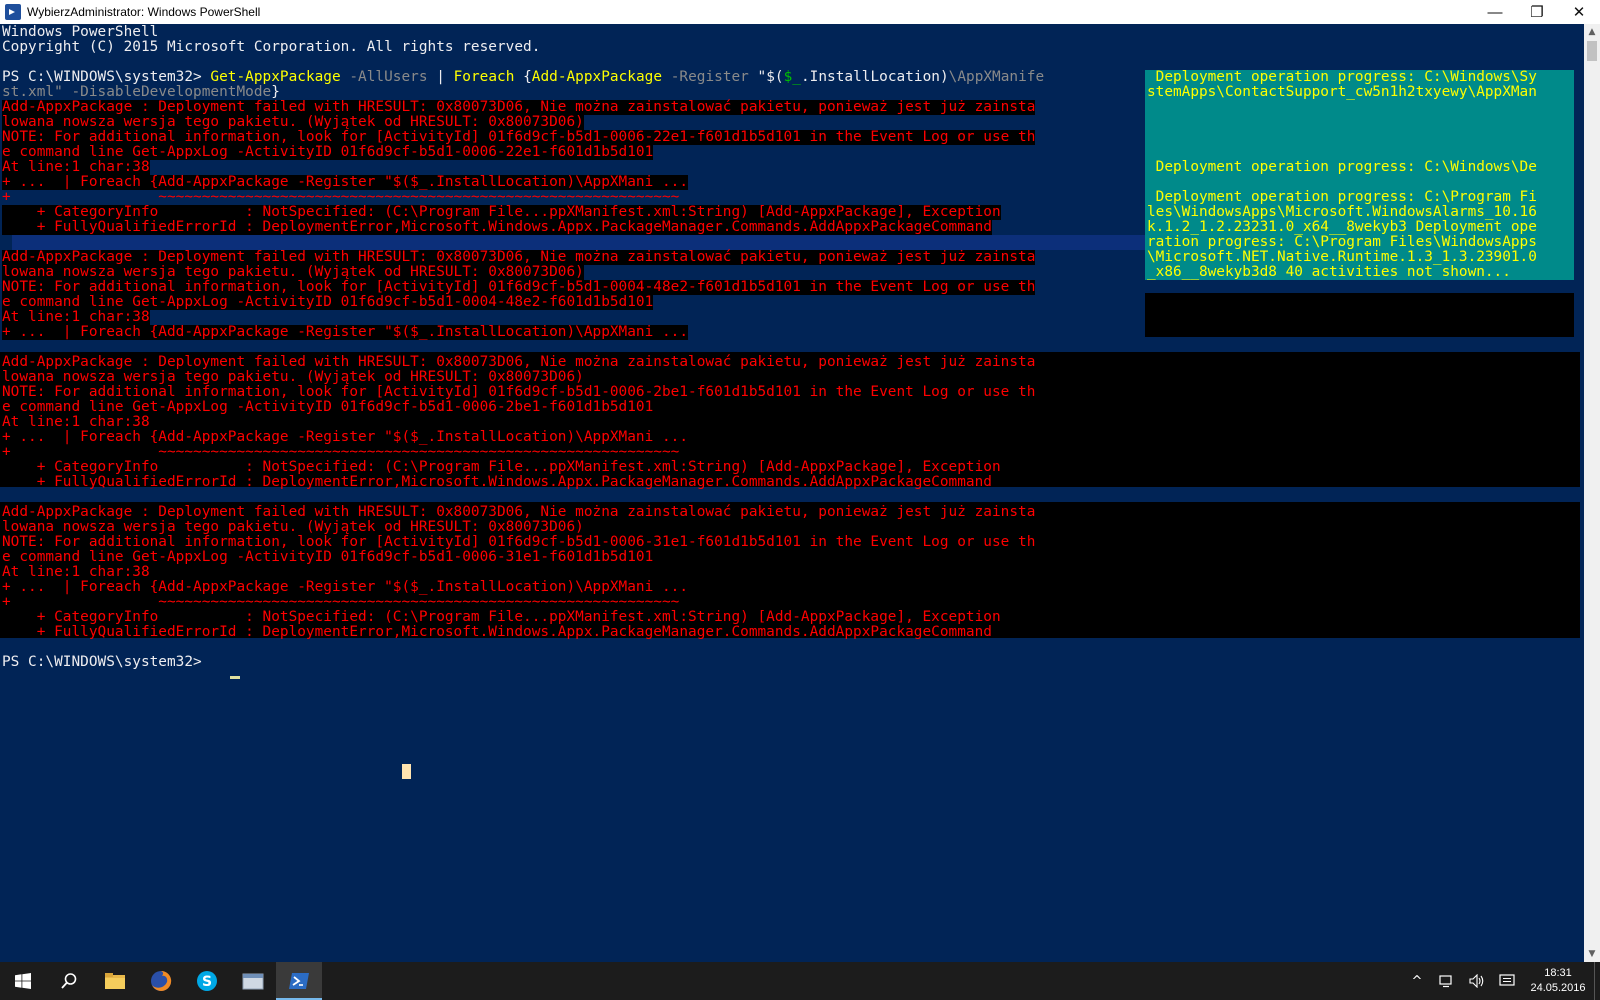 The height and width of the screenshot is (1000, 1600). What do you see at coordinates (1579, 12) in the screenshot?
I see `close-button: ✕` at bounding box center [1579, 12].